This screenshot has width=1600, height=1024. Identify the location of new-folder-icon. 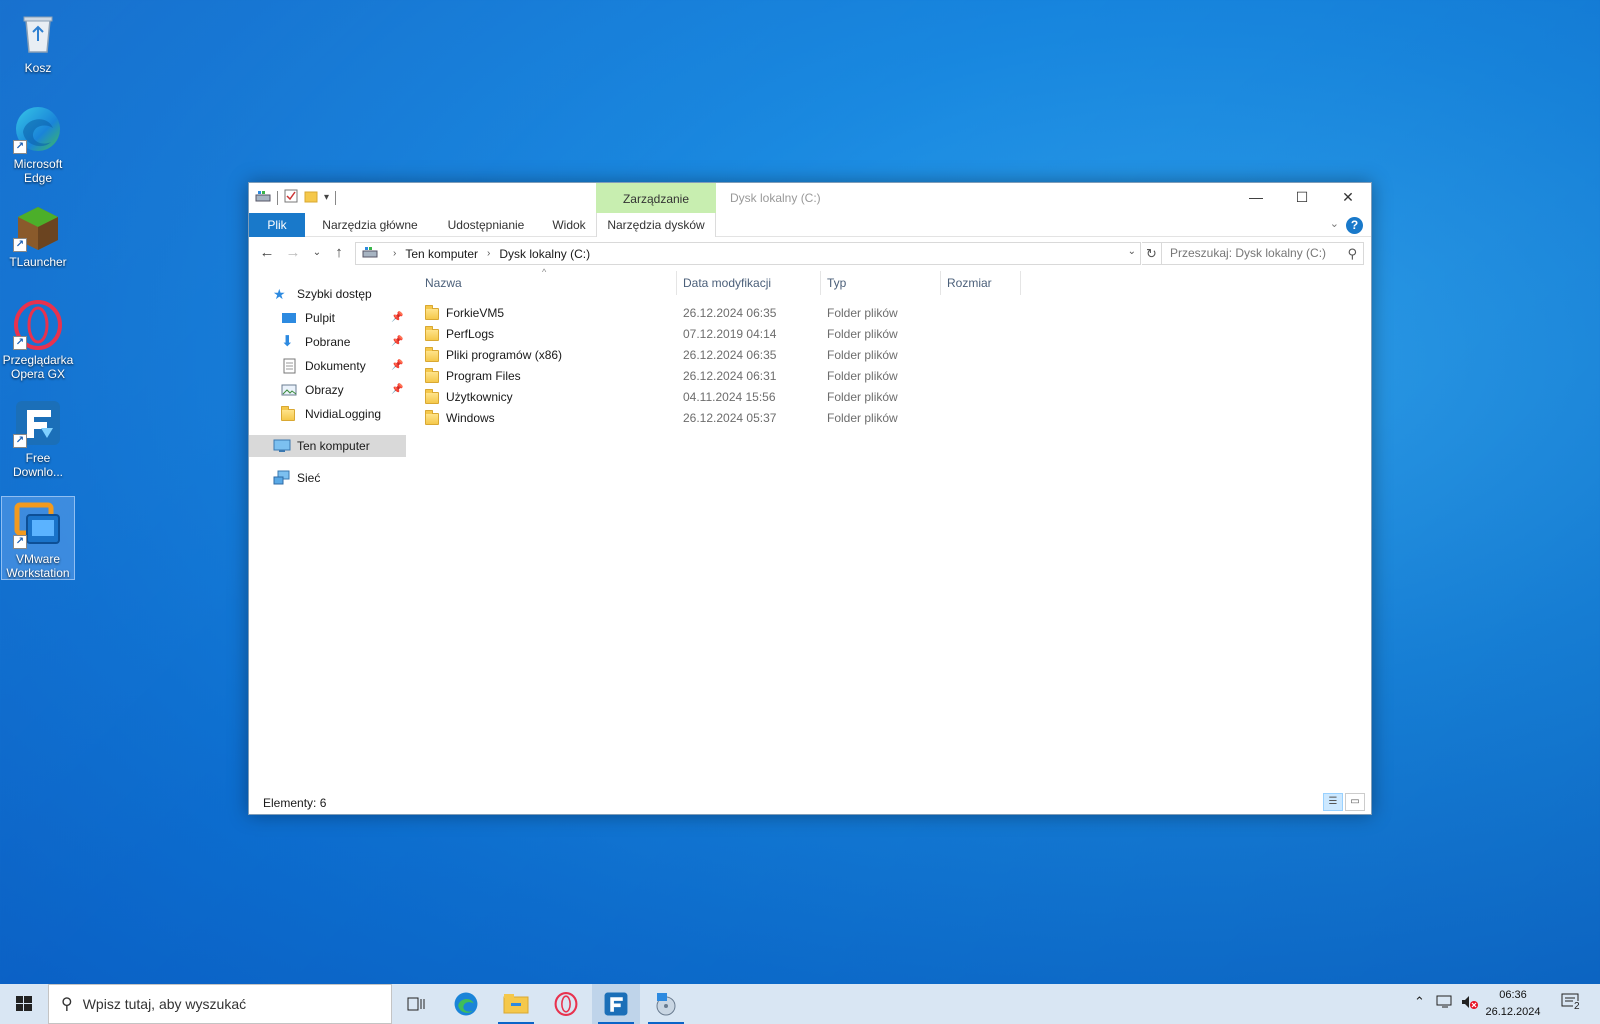
(311, 197).